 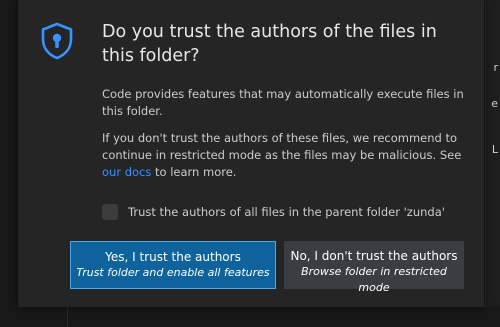 What do you see at coordinates (194, 172) in the screenshot?
I see `warning-text-end: to learn more.` at bounding box center [194, 172].